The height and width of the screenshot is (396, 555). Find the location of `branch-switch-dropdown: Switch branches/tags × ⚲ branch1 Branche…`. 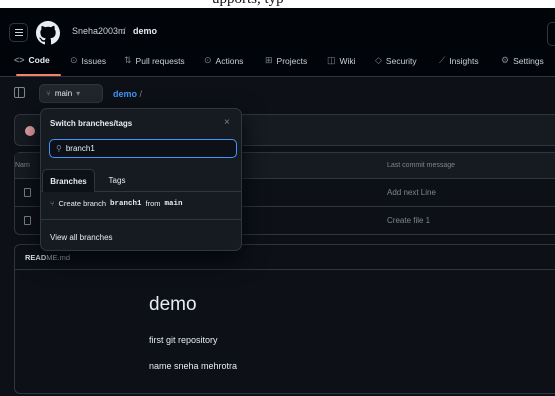

branch-switch-dropdown: Switch branches/tags × ⚲ branch1 Branche… is located at coordinates (141, 179).